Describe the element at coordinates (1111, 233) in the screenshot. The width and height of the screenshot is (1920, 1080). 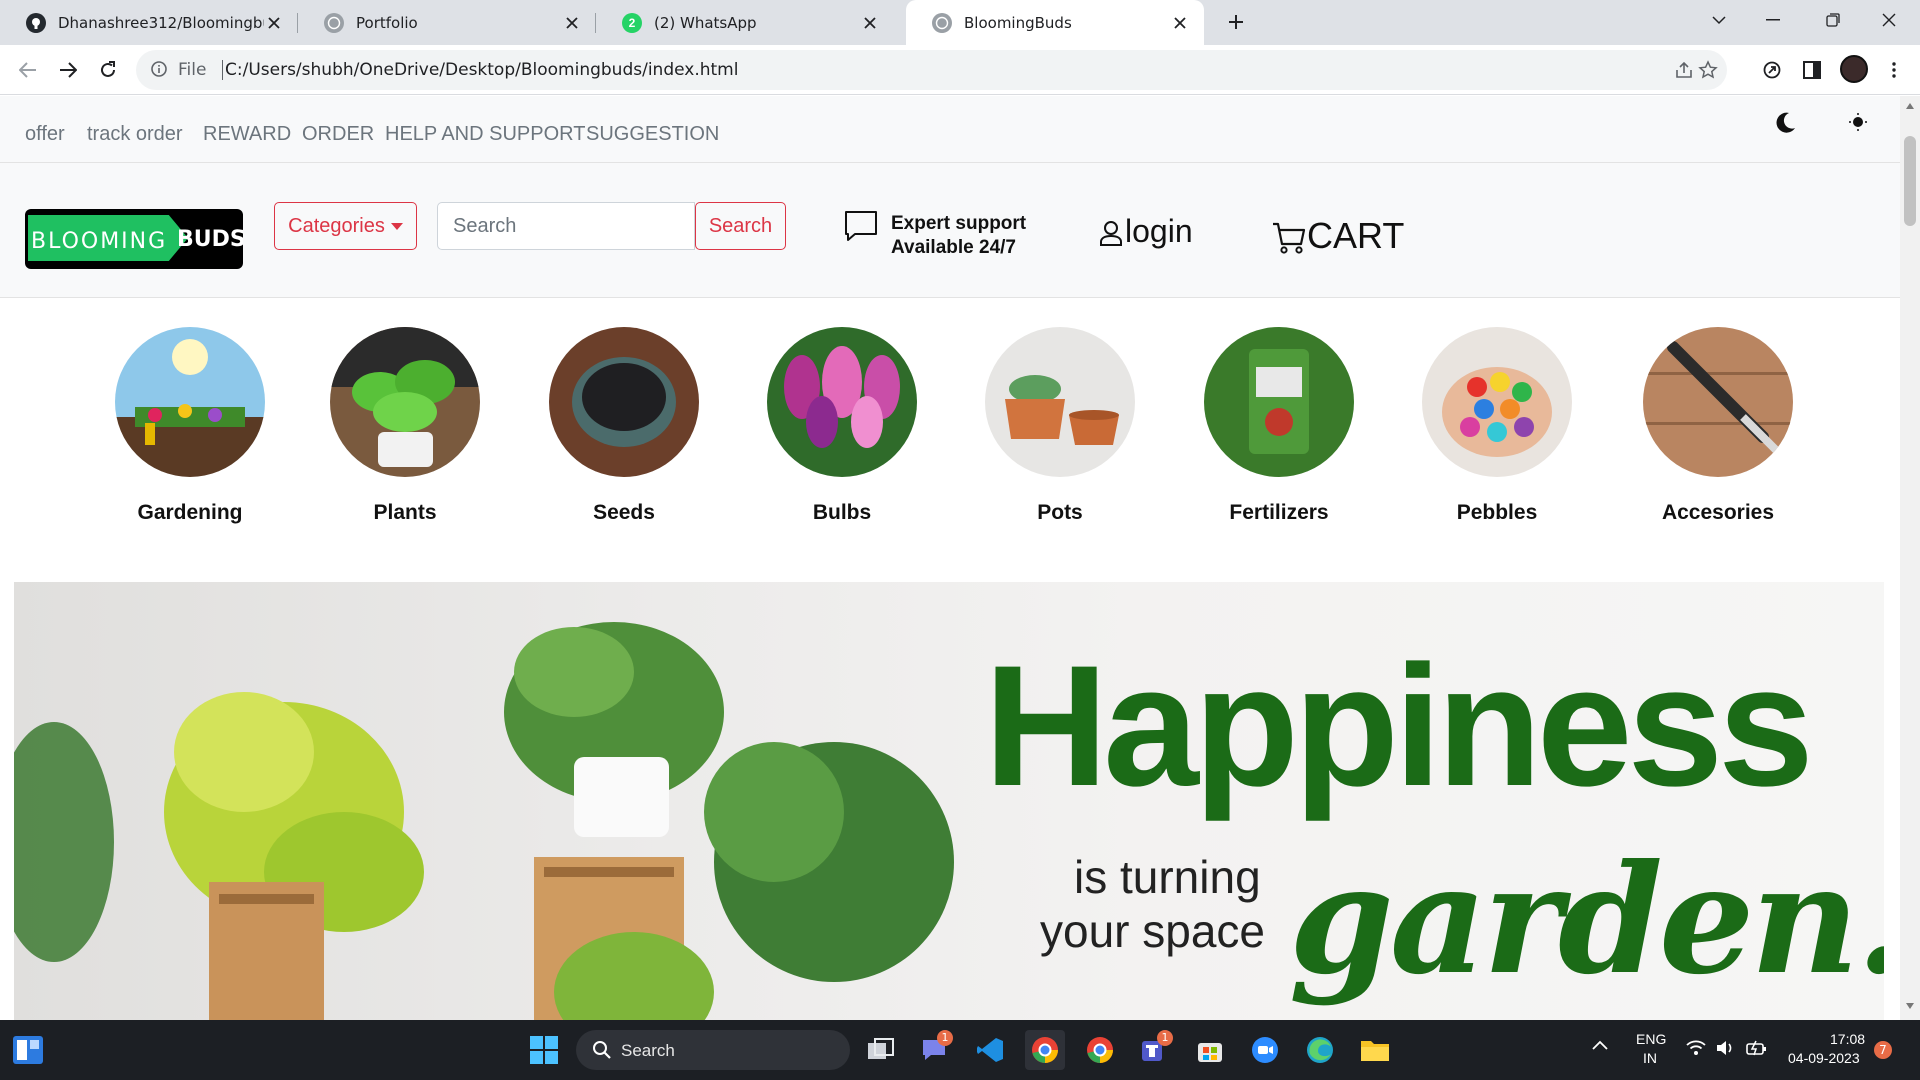
I see `user-icon` at that location.